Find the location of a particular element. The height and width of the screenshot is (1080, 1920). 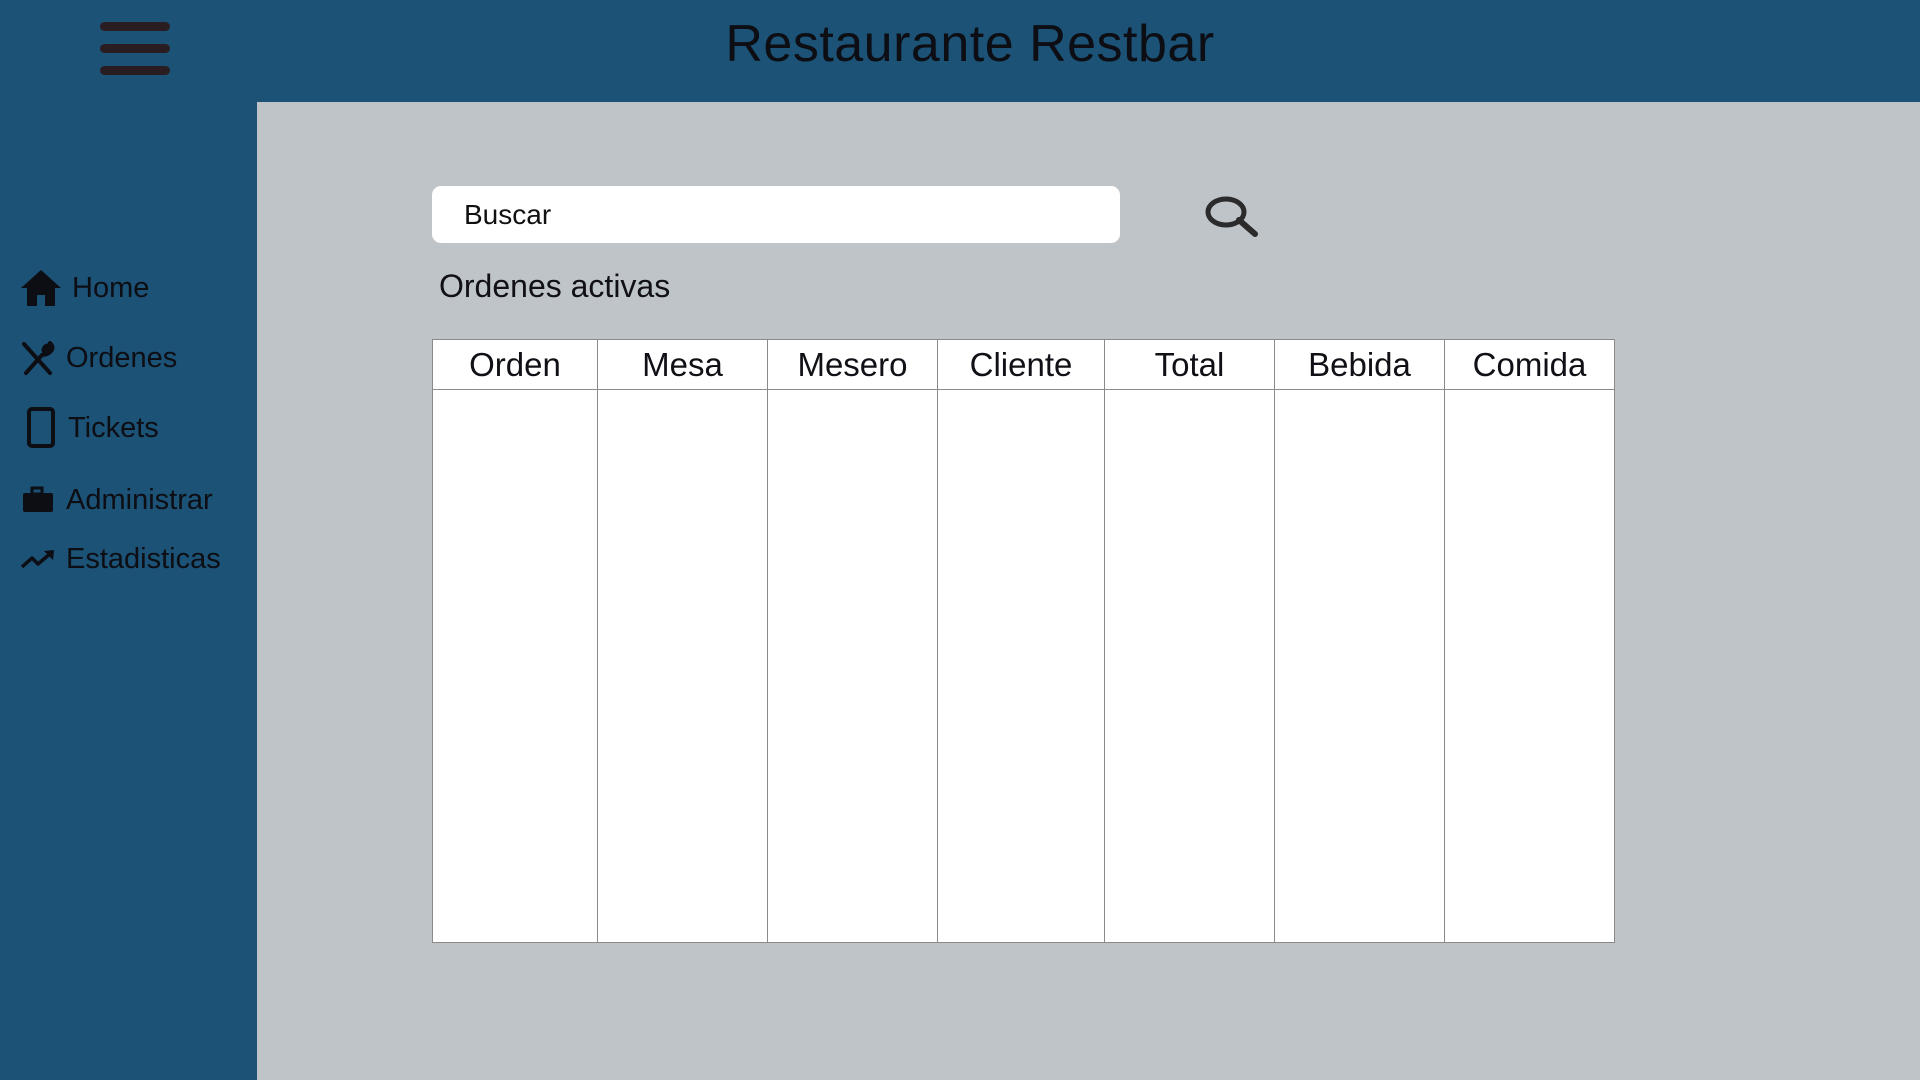

sidebar-item-estadisticas: Estadisticas is located at coordinates (120, 559).